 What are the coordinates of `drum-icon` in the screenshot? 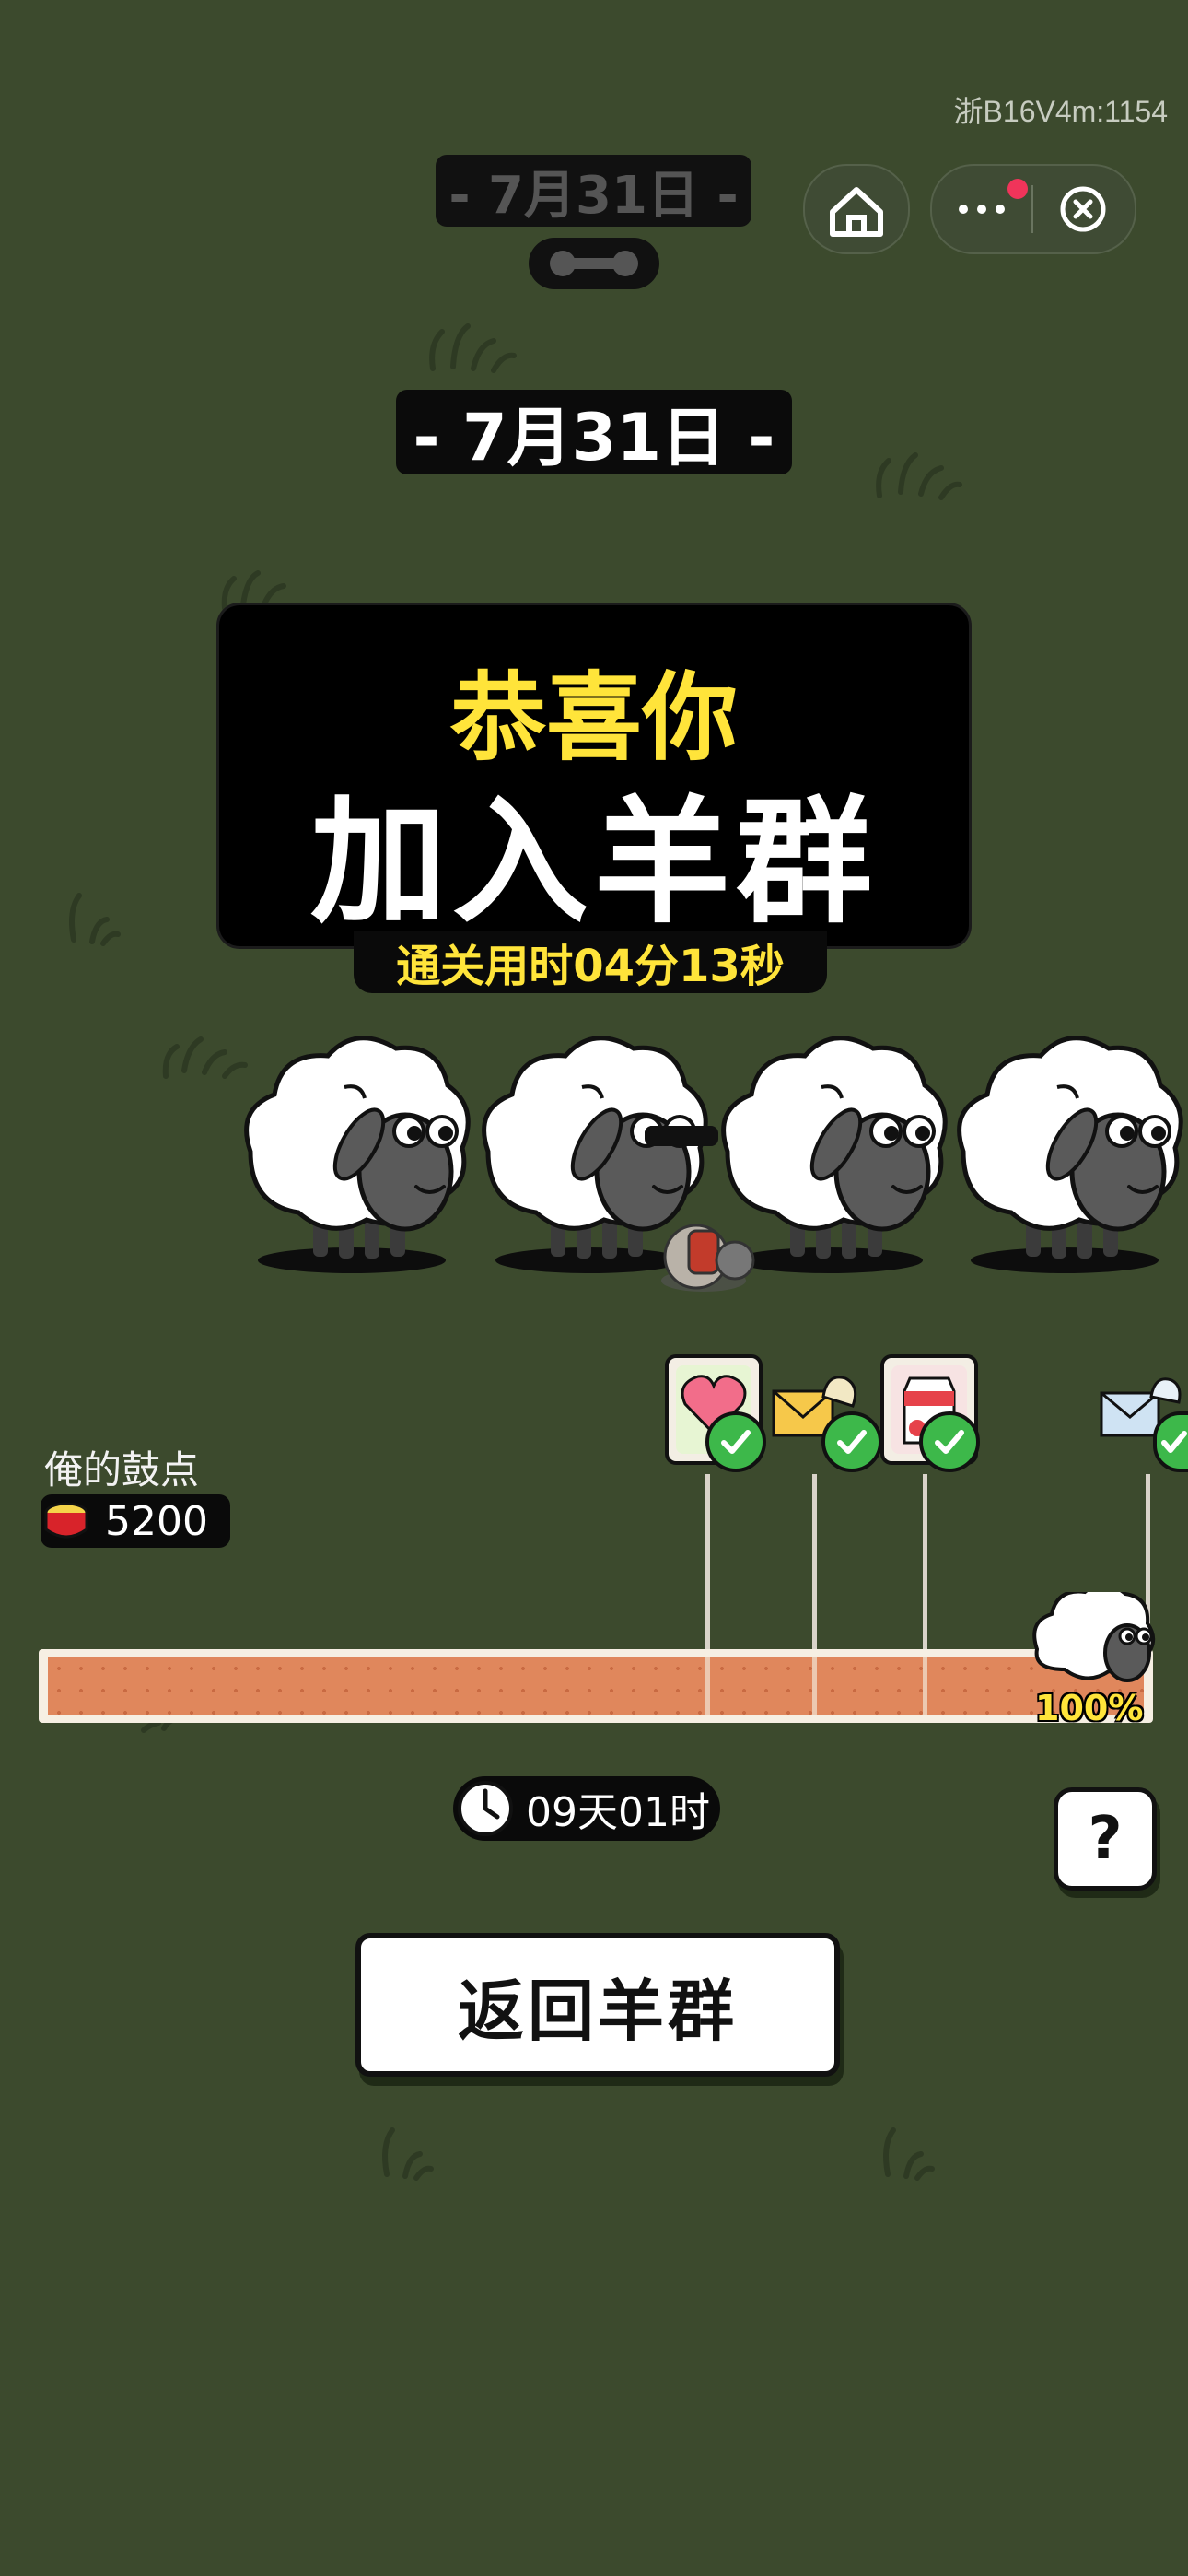 It's located at (66, 1520).